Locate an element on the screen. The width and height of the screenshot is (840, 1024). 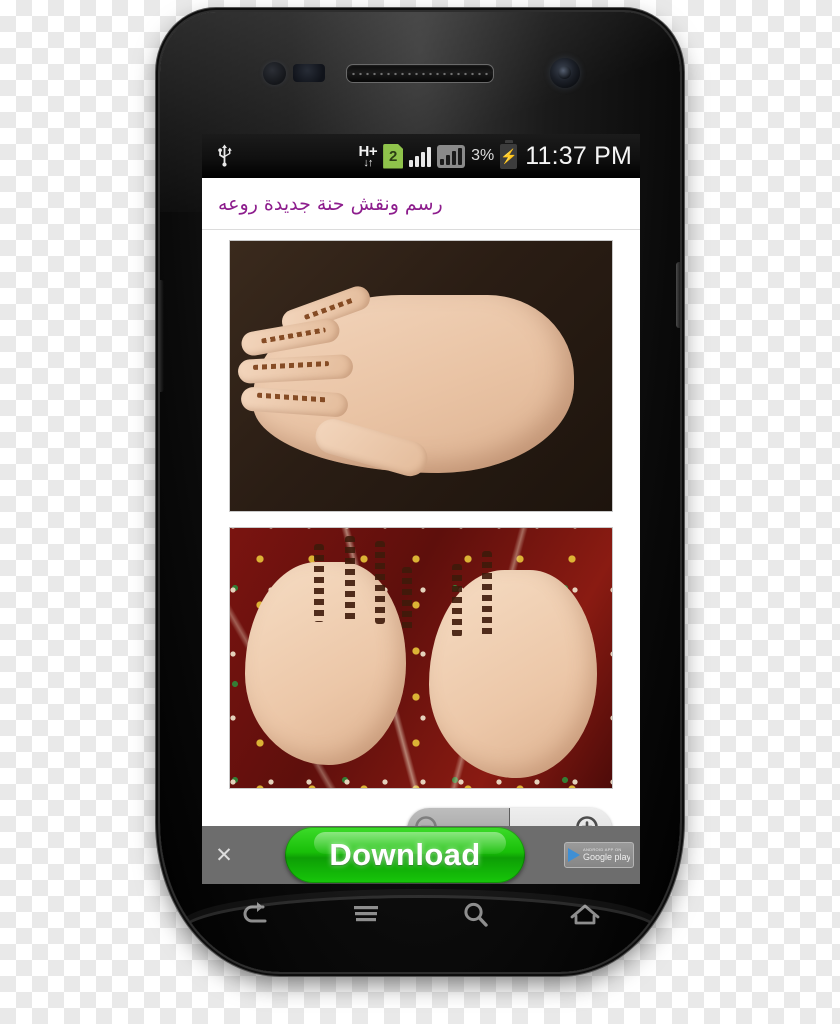
capacitive-nav-bar is located at coordinates (421, 915).